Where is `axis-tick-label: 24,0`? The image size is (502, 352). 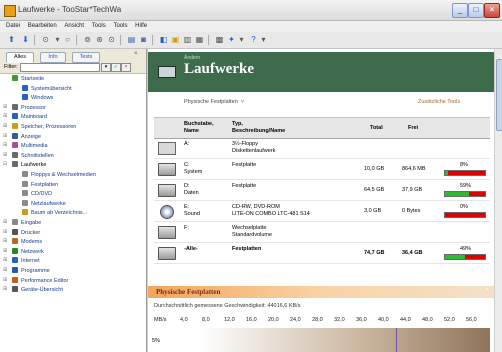
axis-tick-label: 24,0 is located at coordinates (295, 320).